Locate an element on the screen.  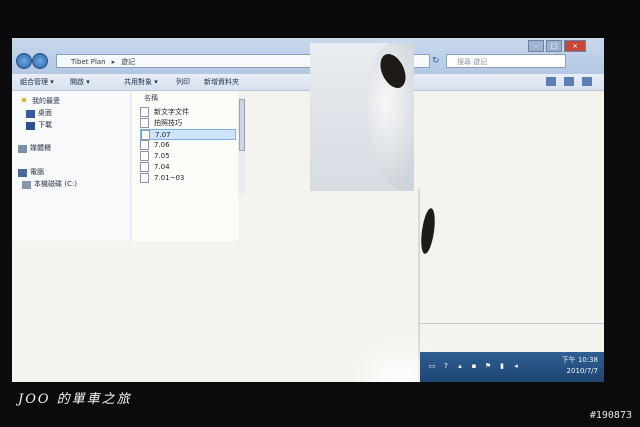
list-item: 7.01~03 is located at coordinates (188, 178).